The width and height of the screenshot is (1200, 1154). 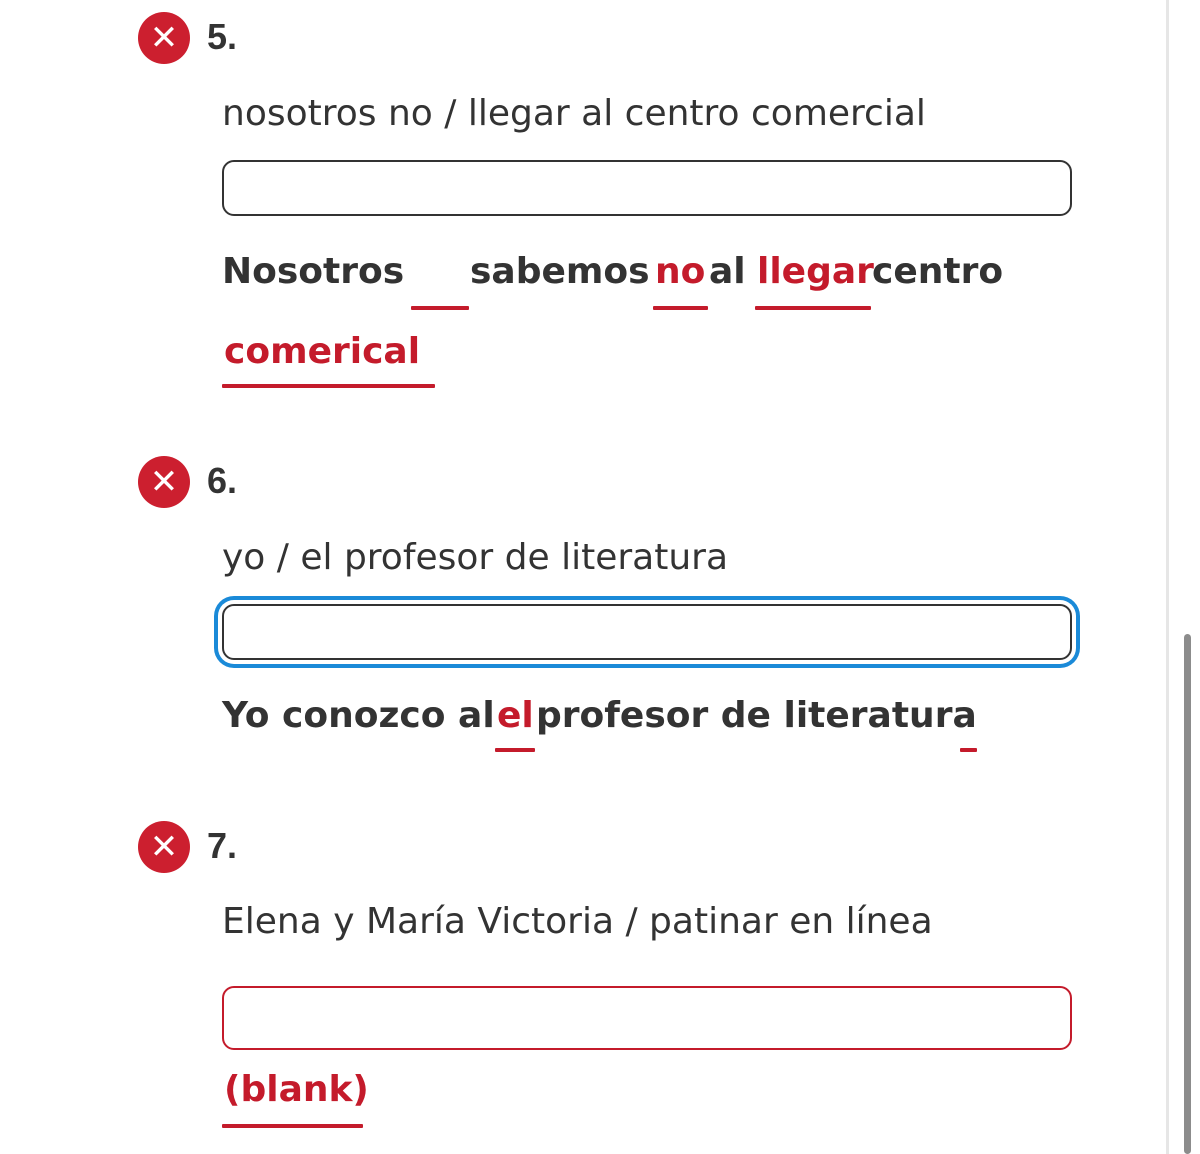 What do you see at coordinates (358, 715) in the screenshot?
I see `feedback-word: Yo conozco al` at bounding box center [358, 715].